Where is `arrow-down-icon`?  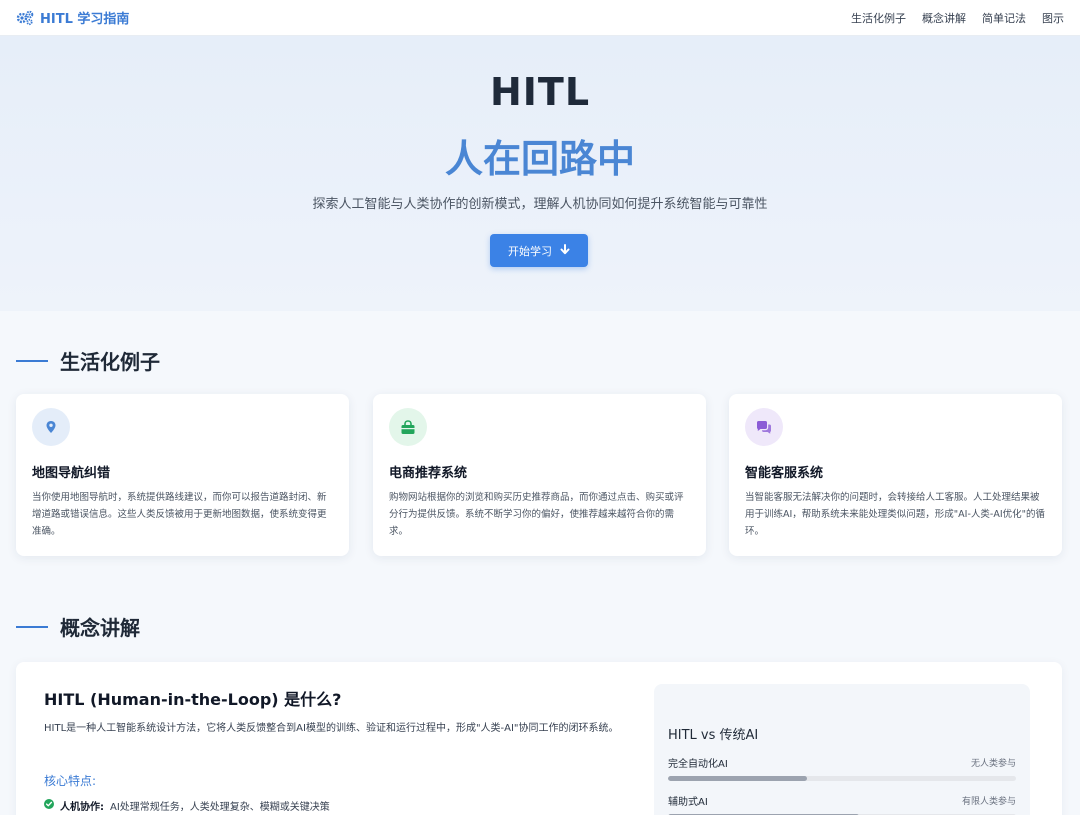 arrow-down-icon is located at coordinates (565, 250).